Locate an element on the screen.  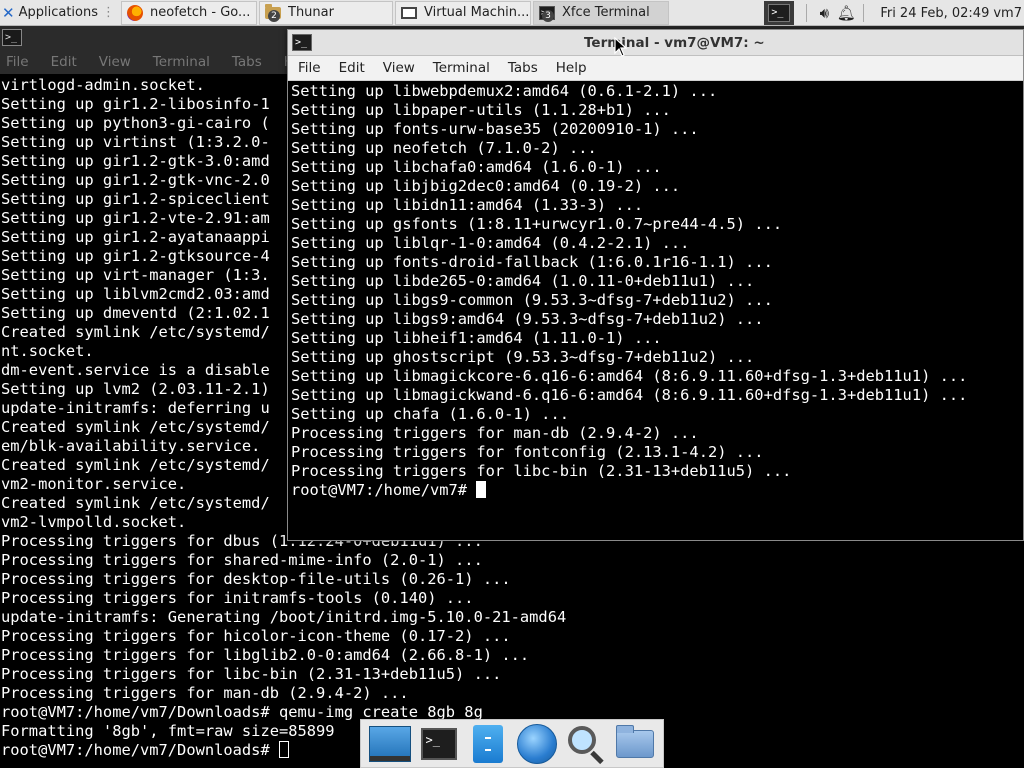
search-icon is located at coordinates (586, 744).